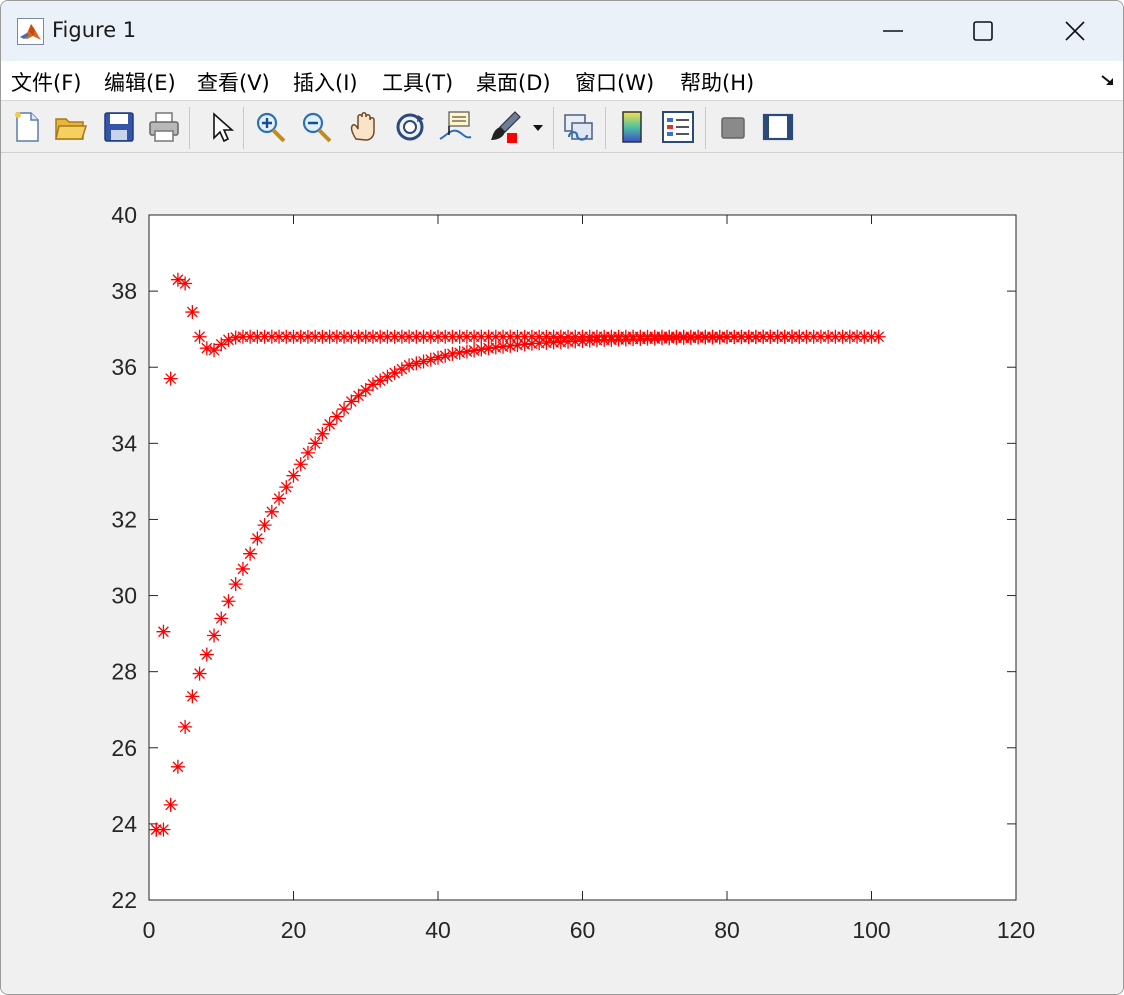  What do you see at coordinates (438, 930) in the screenshot?
I see `x-tick-label: 40` at bounding box center [438, 930].